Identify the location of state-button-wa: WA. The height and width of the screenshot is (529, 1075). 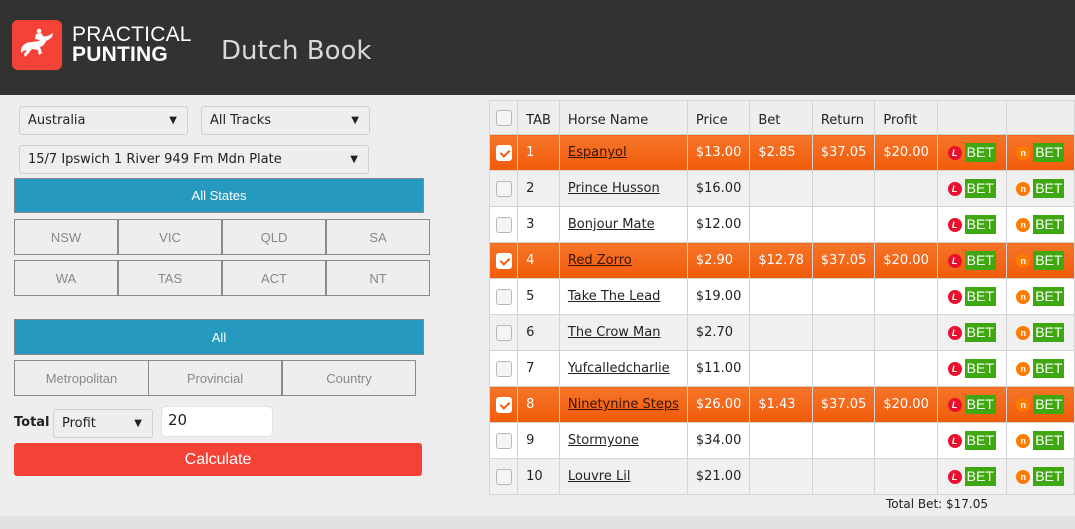
(66, 278).